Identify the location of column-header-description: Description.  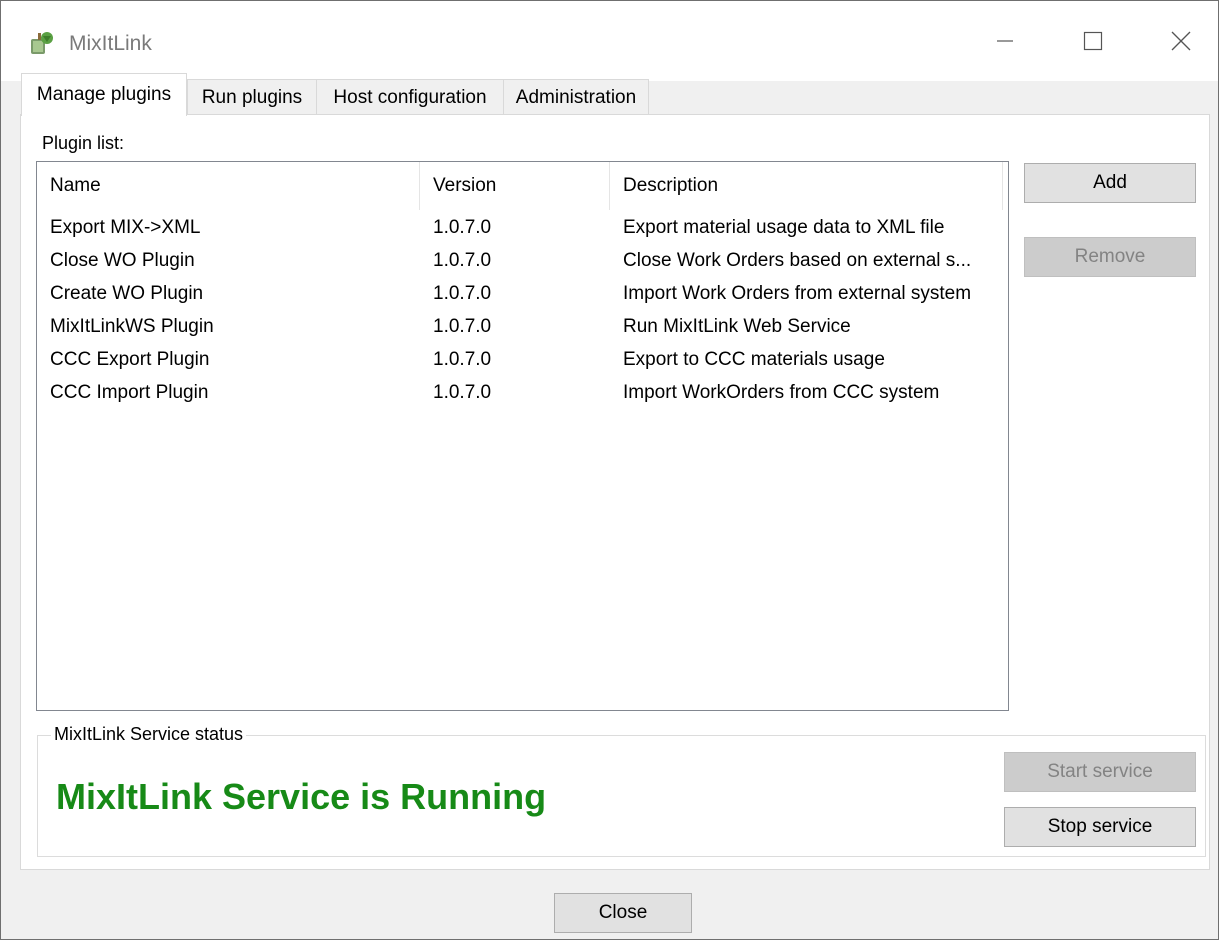
(806, 186).